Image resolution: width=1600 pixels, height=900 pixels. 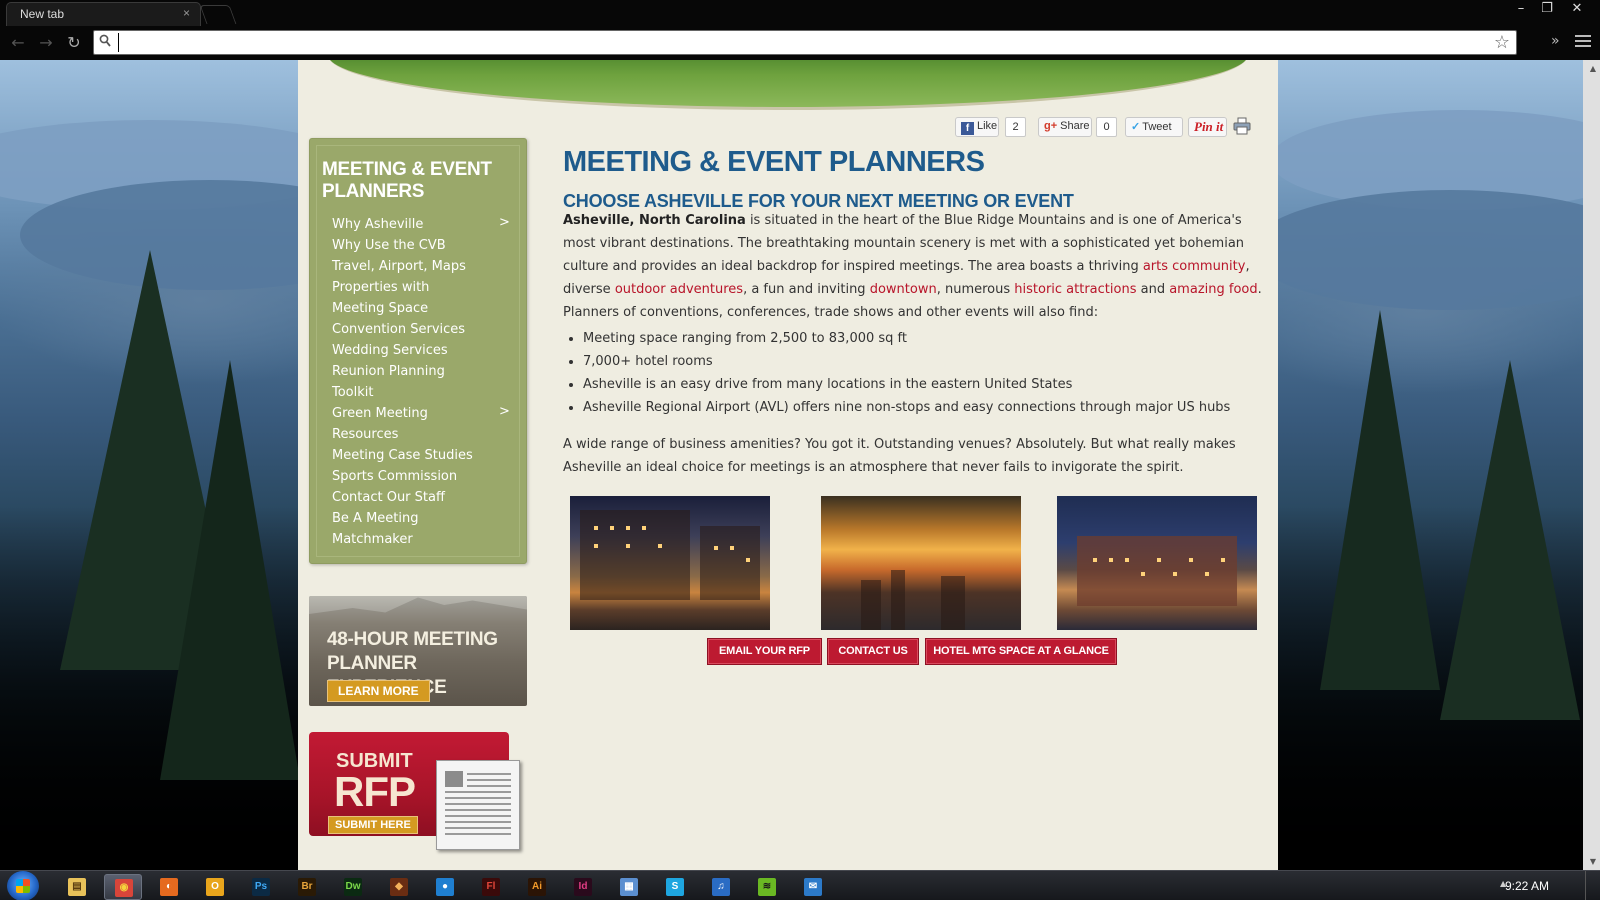 What do you see at coordinates (123, 887) in the screenshot?
I see `taskbar-app-chrome: ◉` at bounding box center [123, 887].